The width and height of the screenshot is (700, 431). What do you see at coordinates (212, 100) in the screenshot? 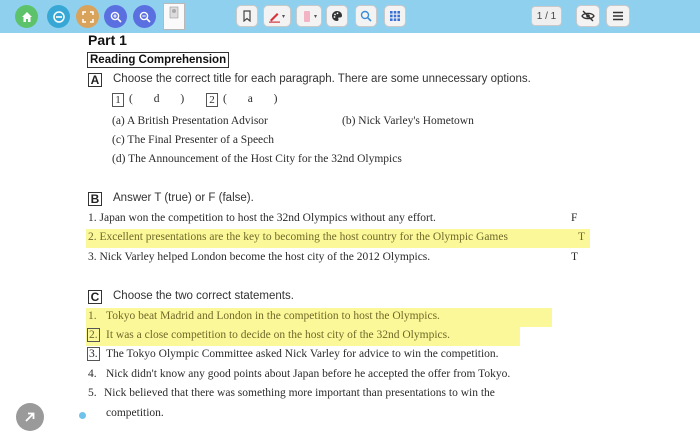
I see `answer-2-number: 2` at bounding box center [212, 100].